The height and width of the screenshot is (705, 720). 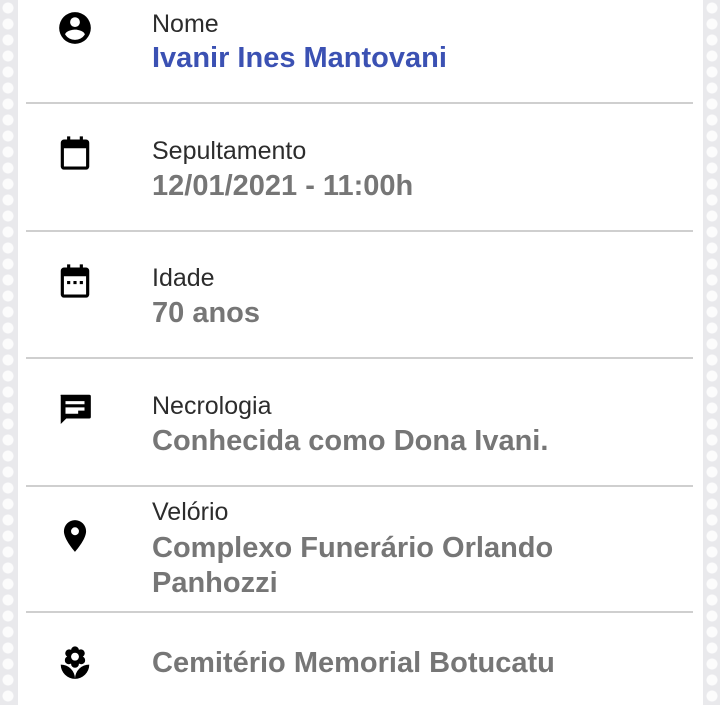 What do you see at coordinates (75, 409) in the screenshot?
I see `message-icon` at bounding box center [75, 409].